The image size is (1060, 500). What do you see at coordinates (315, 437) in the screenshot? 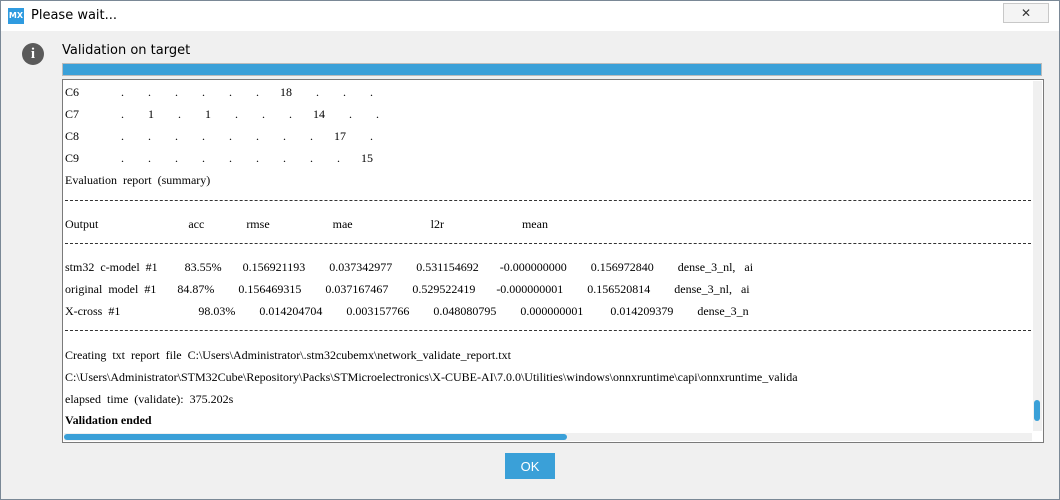
I see `horizontal-scrollbar-thumb` at bounding box center [315, 437].